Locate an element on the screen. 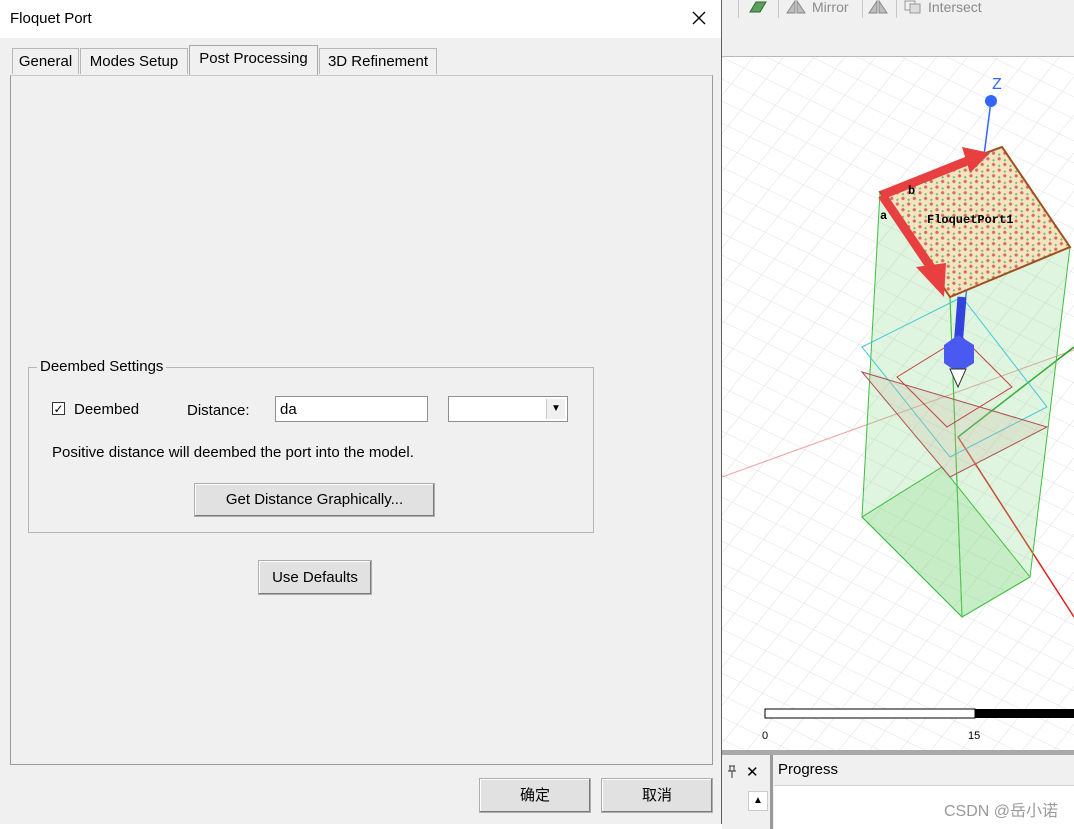 The image size is (1074, 829). project-panel-stub: ✕ ▲ is located at coordinates (747, 792).